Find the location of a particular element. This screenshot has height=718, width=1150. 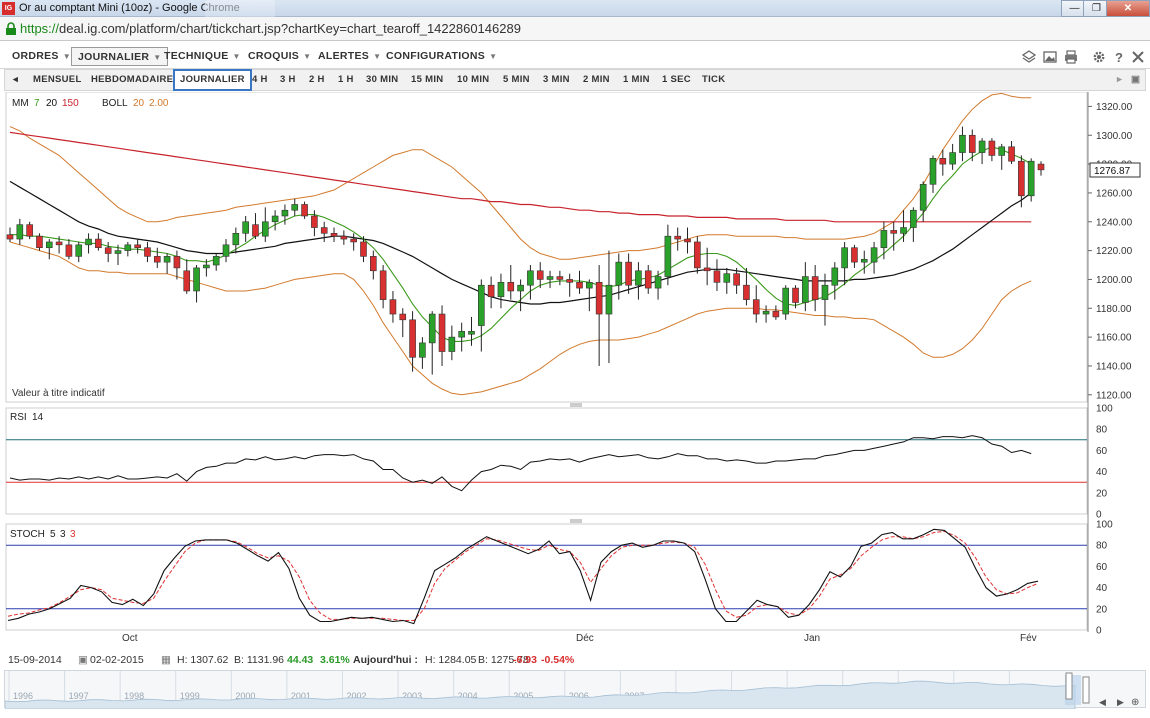

navigator-year-label: 1996 is located at coordinates (23, 696).